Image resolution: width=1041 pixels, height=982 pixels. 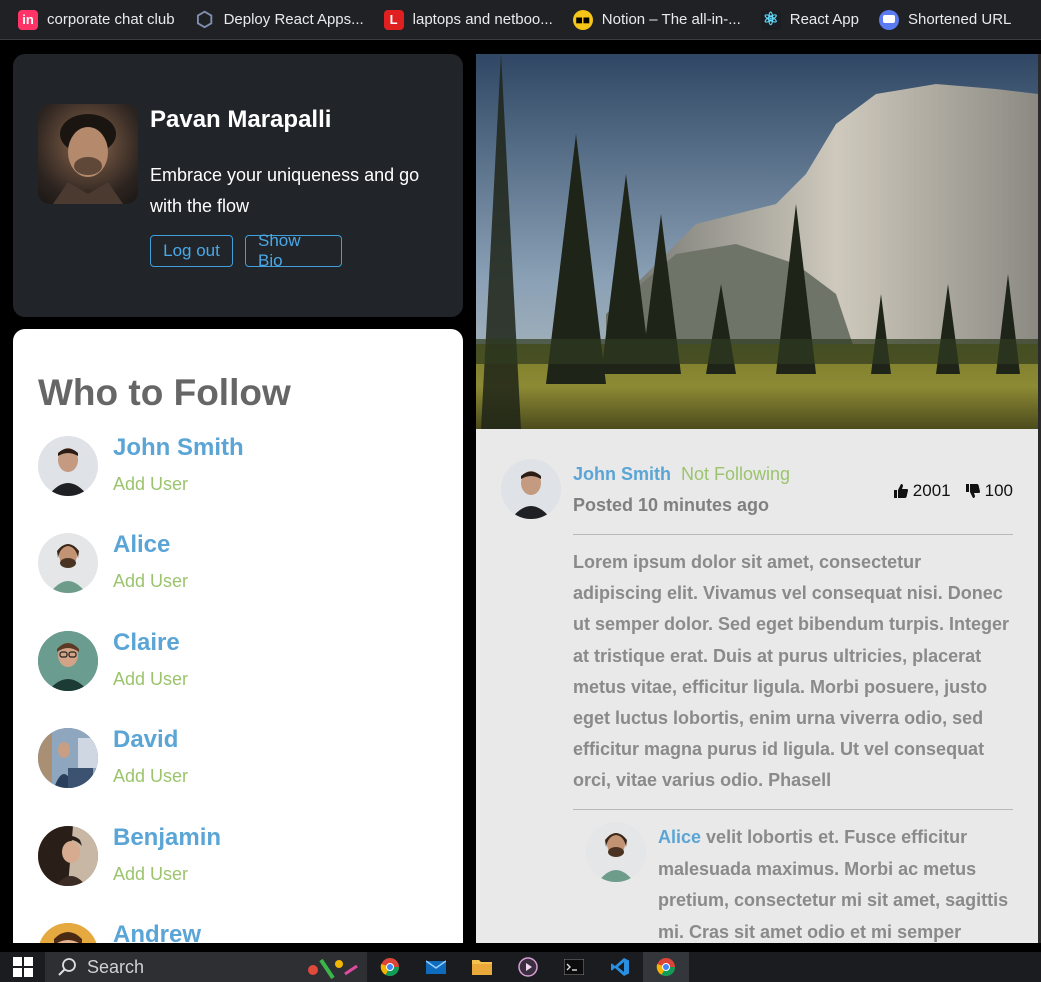 What do you see at coordinates (141, 545) in the screenshot?
I see `follow-user-name: Alice` at bounding box center [141, 545].